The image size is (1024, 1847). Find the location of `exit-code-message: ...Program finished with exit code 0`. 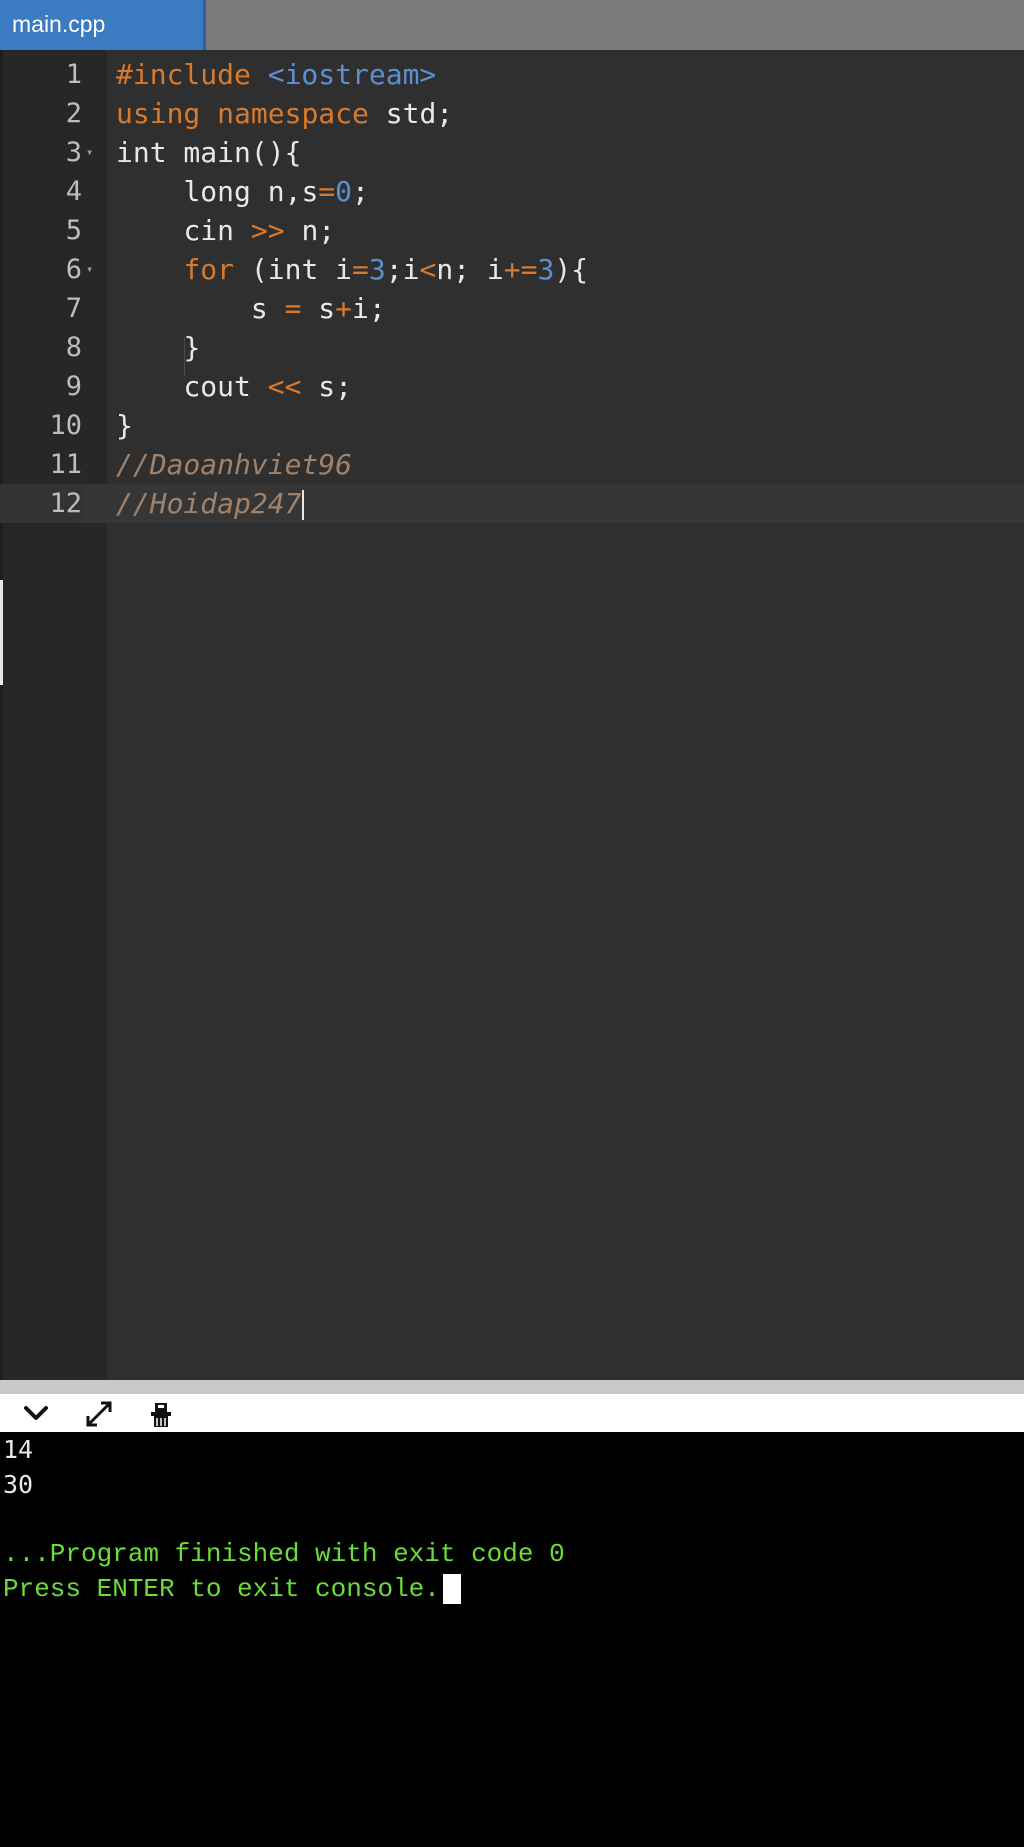

exit-code-message: ...Program finished with exit code 0 is located at coordinates (284, 1554).